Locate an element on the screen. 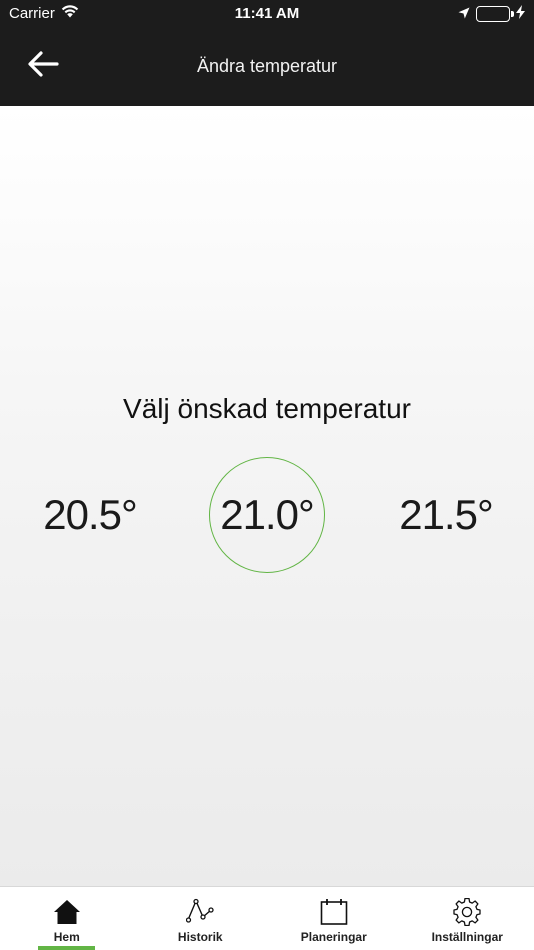 This screenshot has height=950, width=534. tab-planeringar: Planeringar is located at coordinates (334, 918).